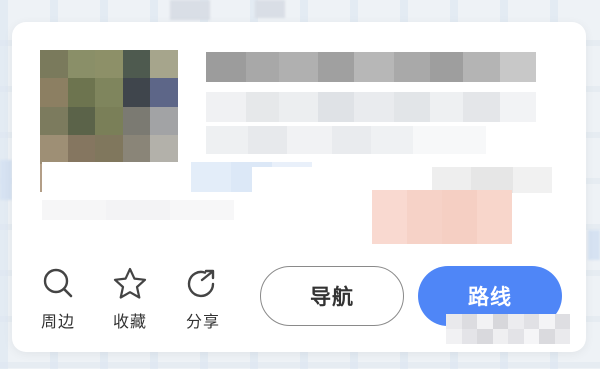 Image resolution: width=600 pixels, height=369 pixels. Describe the element at coordinates (202, 210) in the screenshot. I see `place-desc-obscured` at that location.